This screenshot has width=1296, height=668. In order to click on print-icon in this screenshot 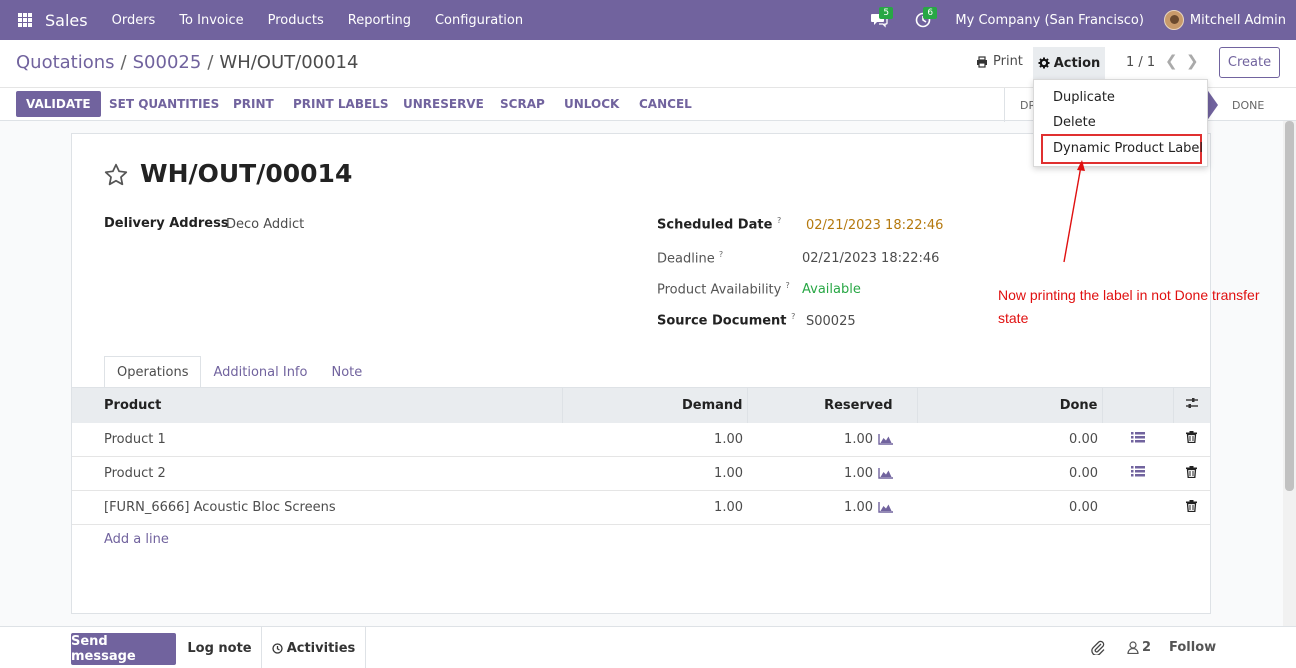, I will do `click(982, 61)`.